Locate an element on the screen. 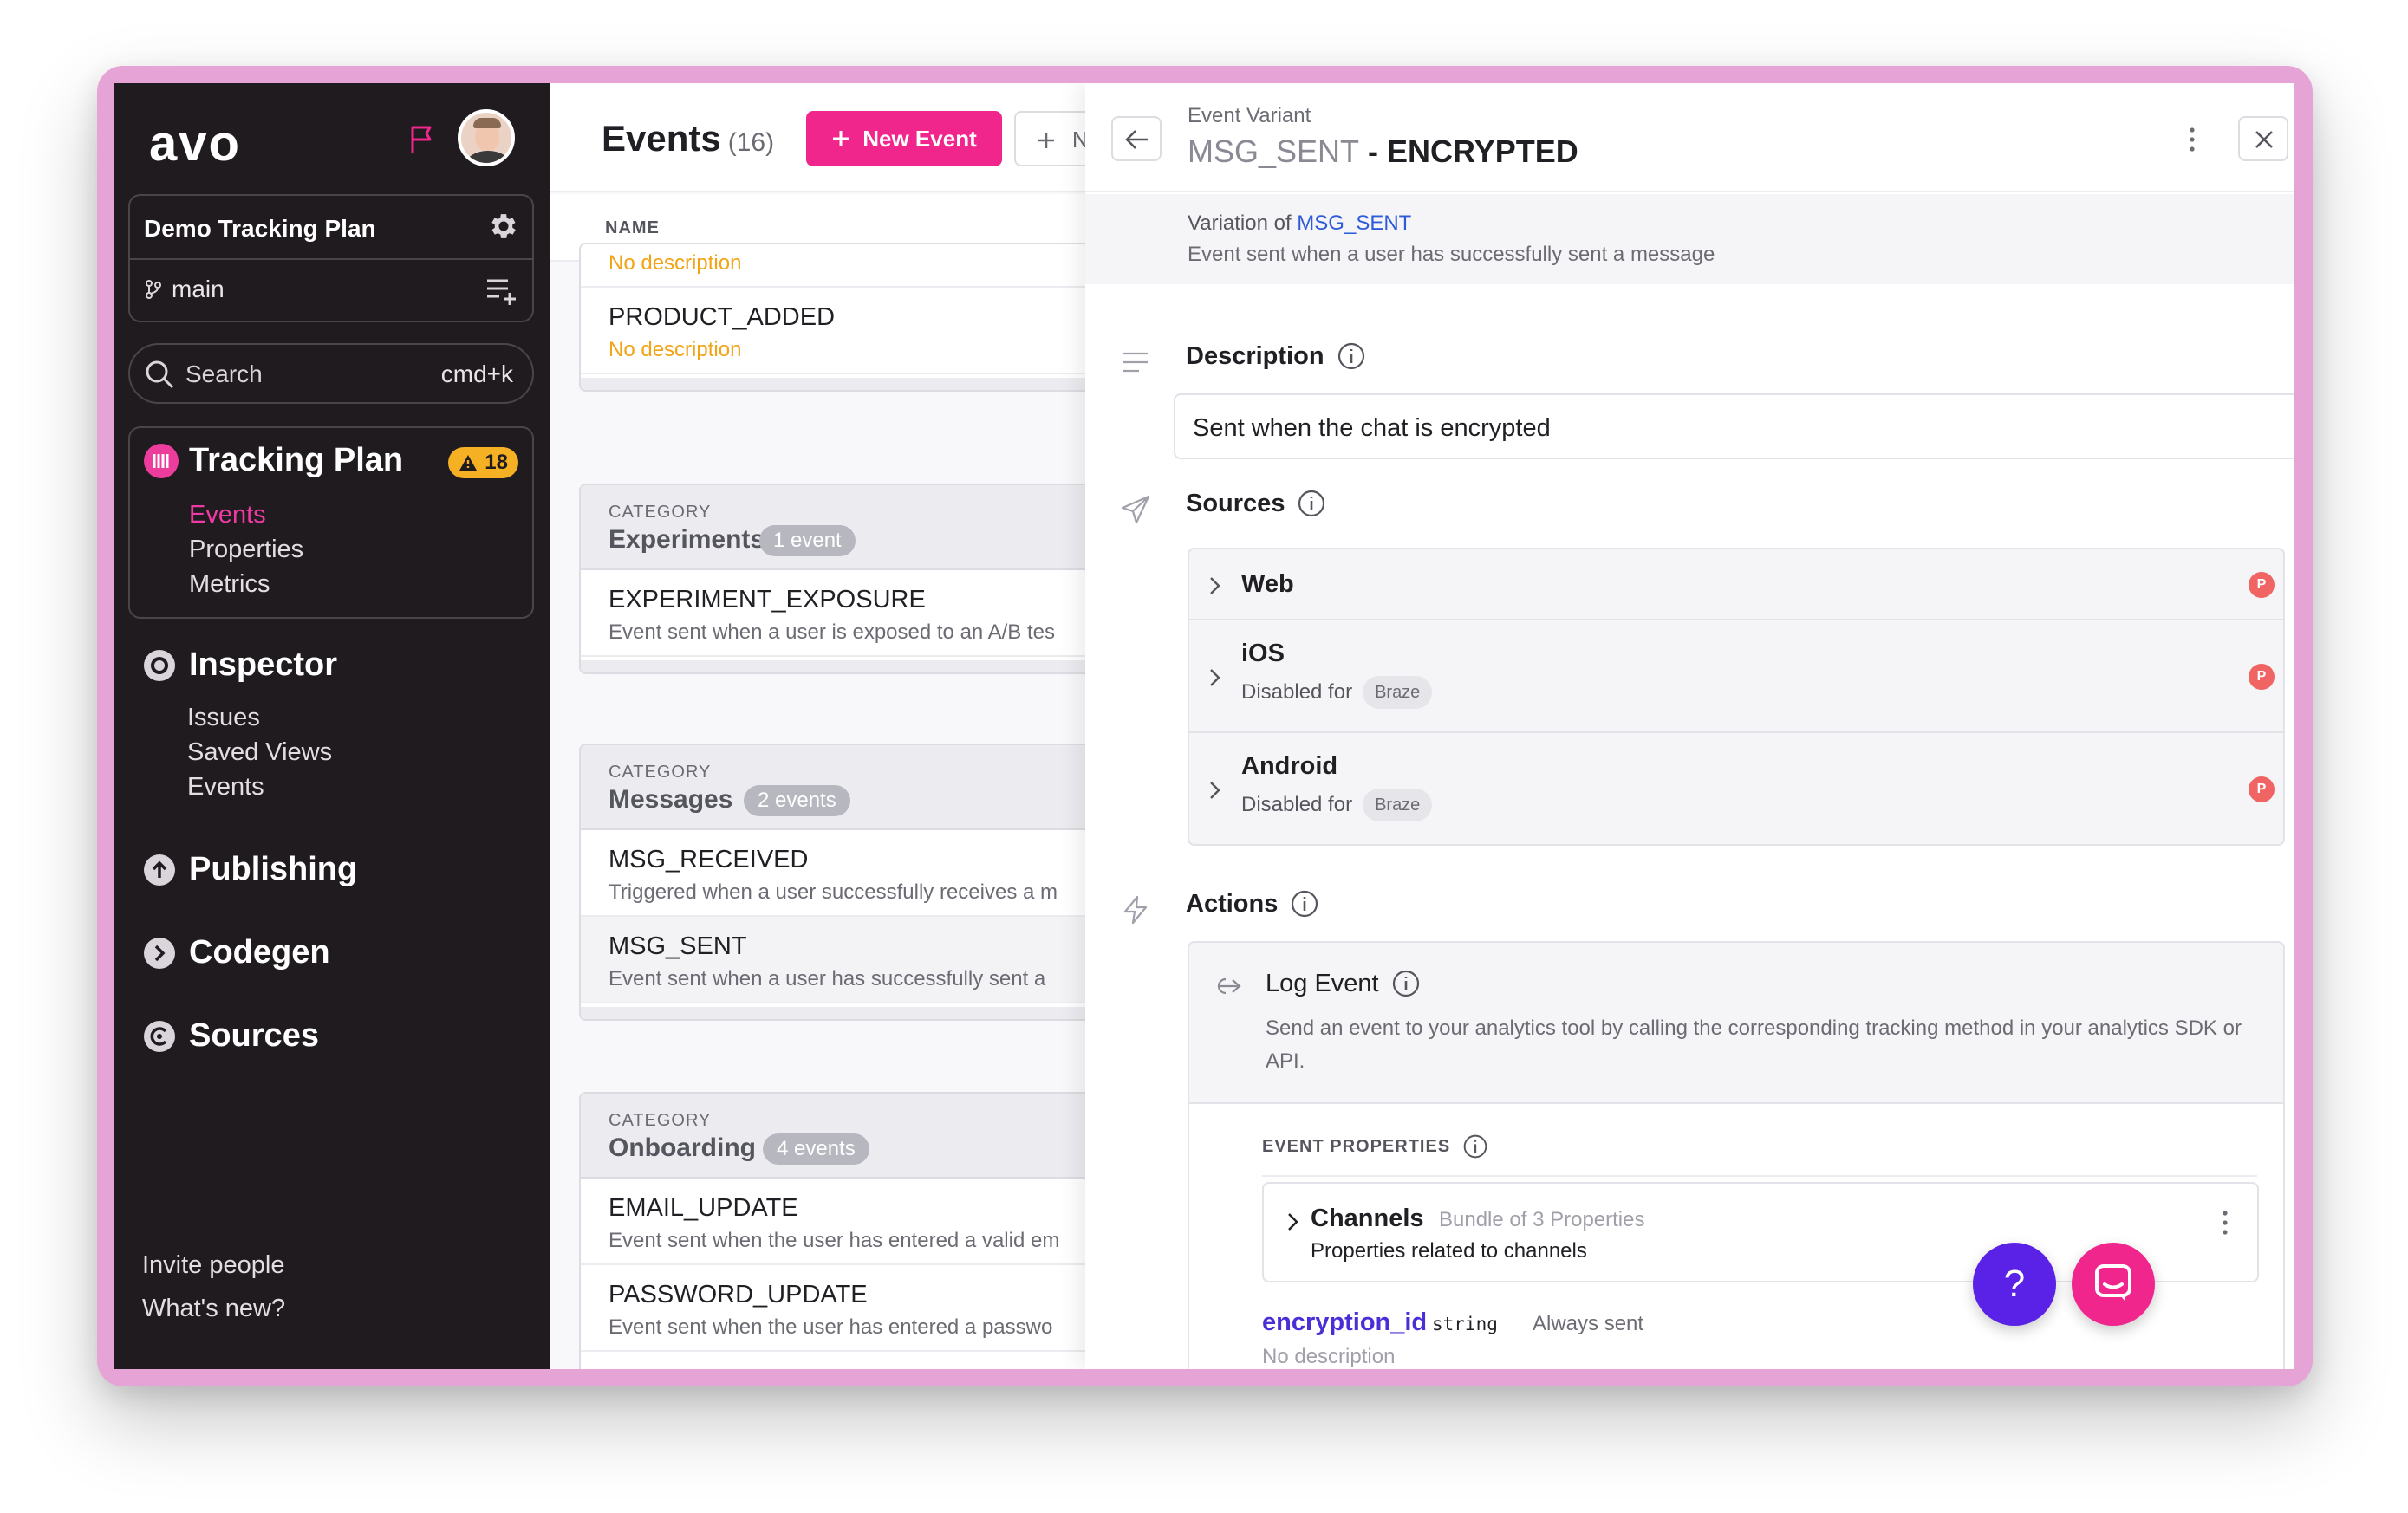 The width and height of the screenshot is (2408, 1513). sidebar-publishing: Publishing is located at coordinates (249, 869).